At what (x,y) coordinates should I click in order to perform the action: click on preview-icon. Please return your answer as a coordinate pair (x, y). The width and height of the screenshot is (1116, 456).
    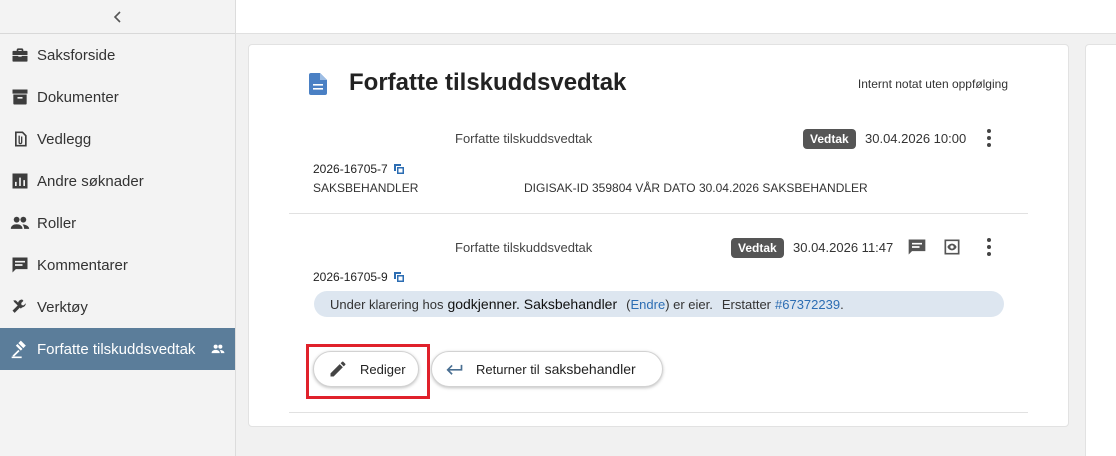
    Looking at the image, I should click on (952, 247).